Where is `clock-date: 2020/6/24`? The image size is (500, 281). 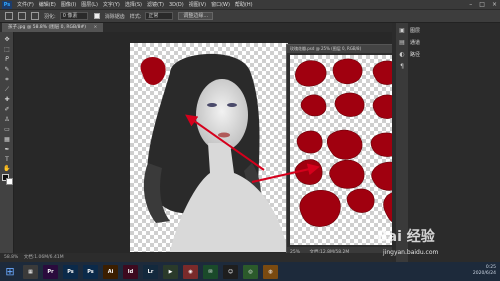
clock-date: 2020/6/24 is located at coordinates (484, 274).